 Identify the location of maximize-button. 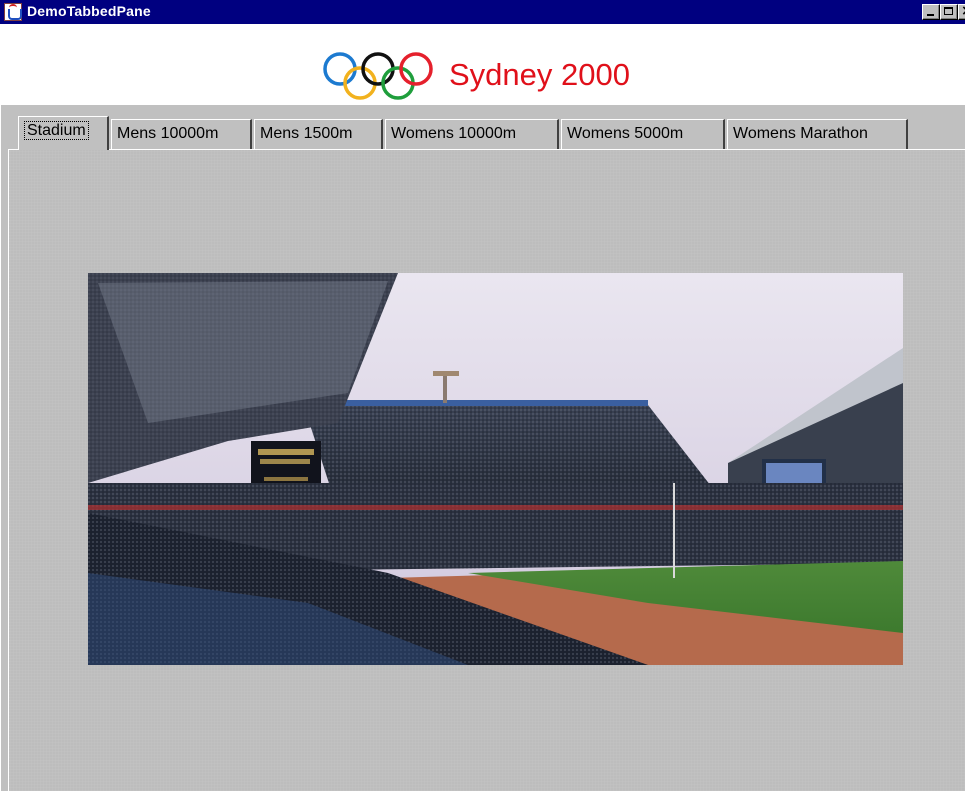
(949, 12).